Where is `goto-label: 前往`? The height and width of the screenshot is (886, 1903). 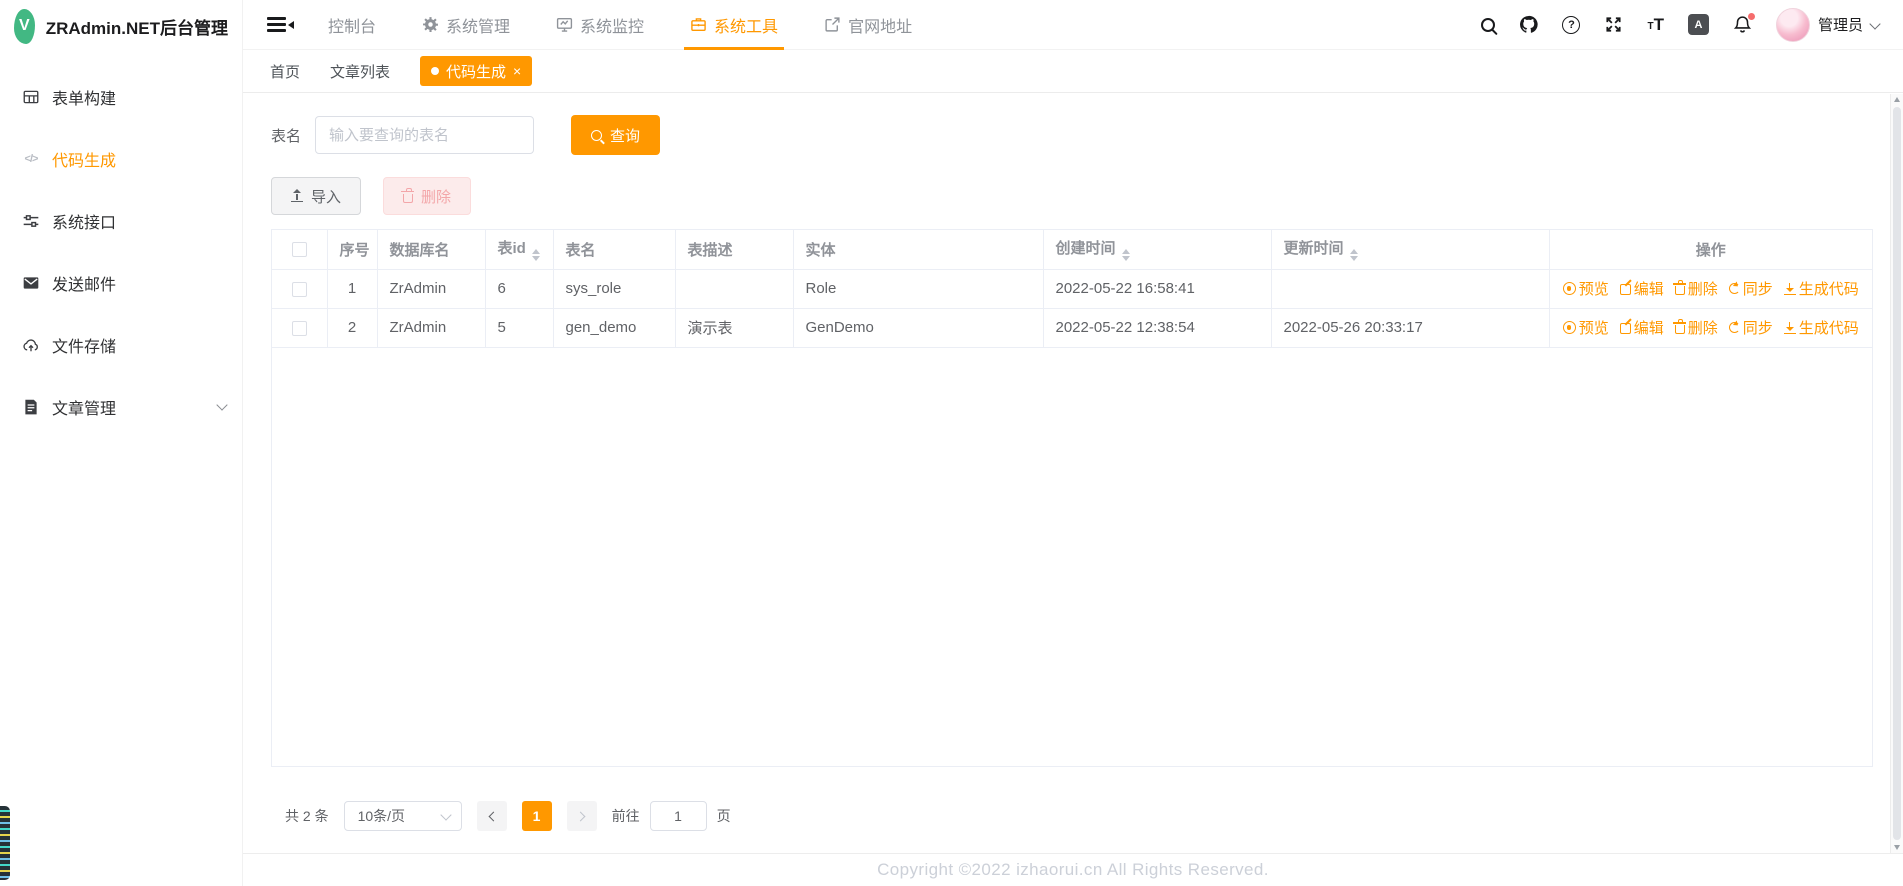
goto-label: 前往 is located at coordinates (625, 816).